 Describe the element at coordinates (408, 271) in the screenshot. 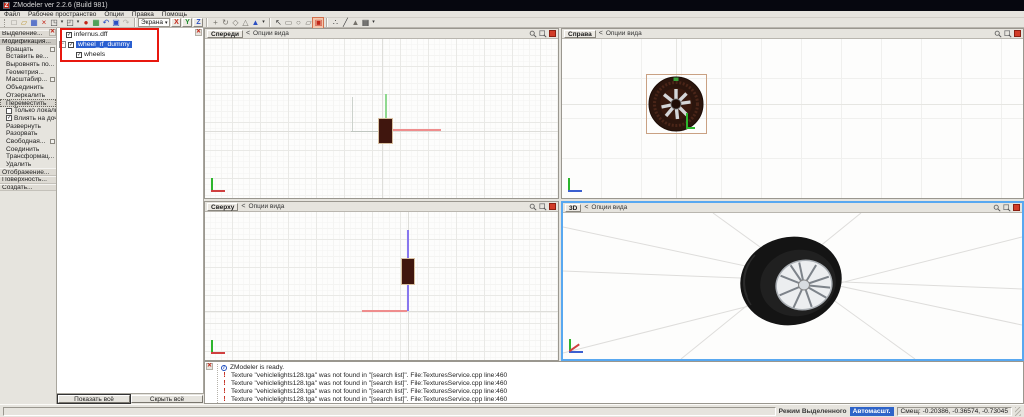

I see `wheel-top-mesh` at that location.